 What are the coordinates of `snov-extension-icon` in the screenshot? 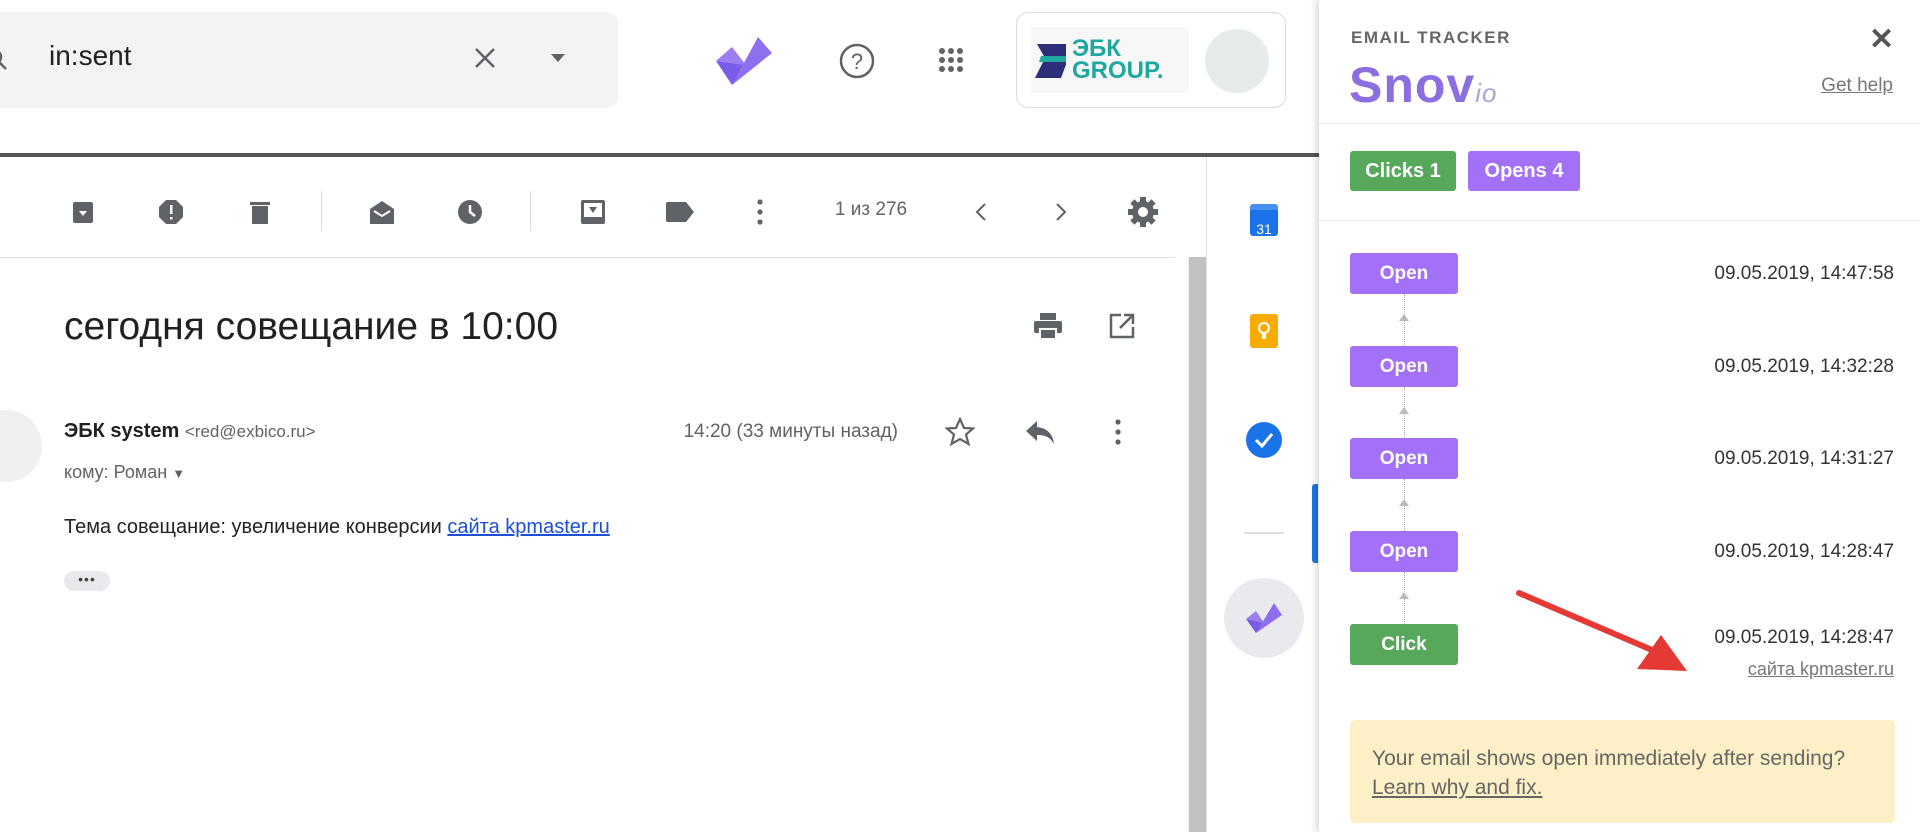 It's located at (744, 59).